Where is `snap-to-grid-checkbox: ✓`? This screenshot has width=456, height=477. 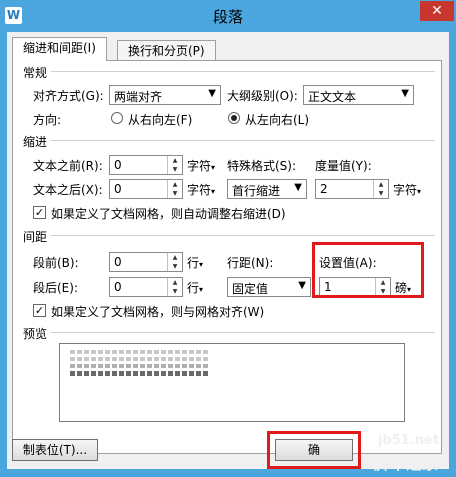 snap-to-grid-checkbox: ✓ is located at coordinates (39, 310).